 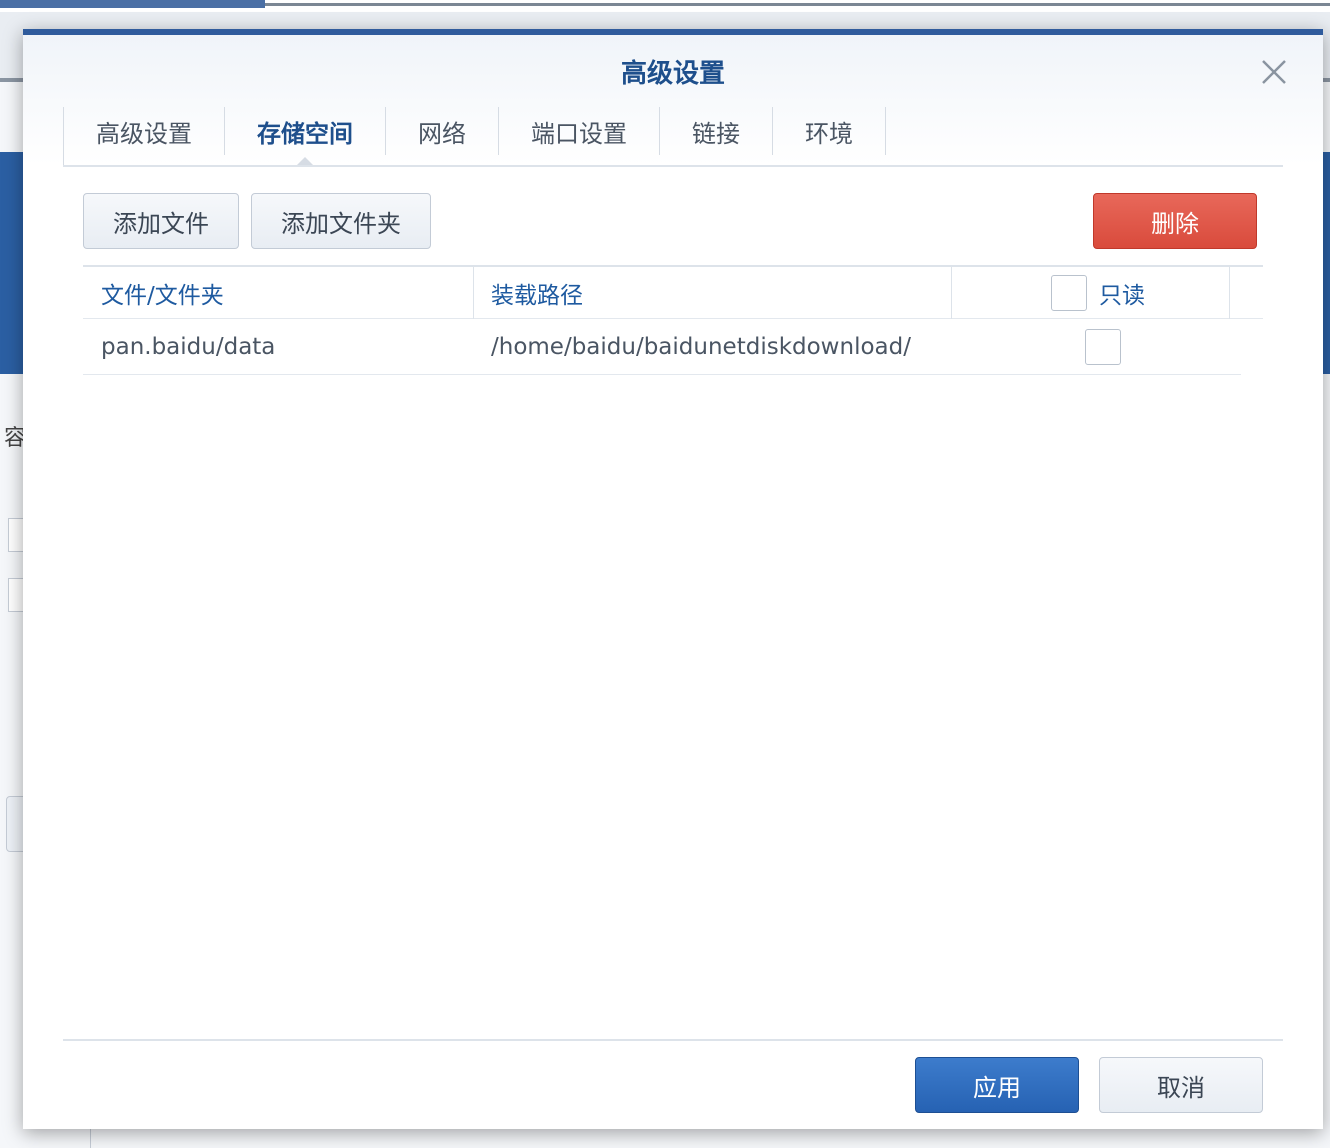 I want to click on cancel-button: 取消, so click(x=1181, y=1085).